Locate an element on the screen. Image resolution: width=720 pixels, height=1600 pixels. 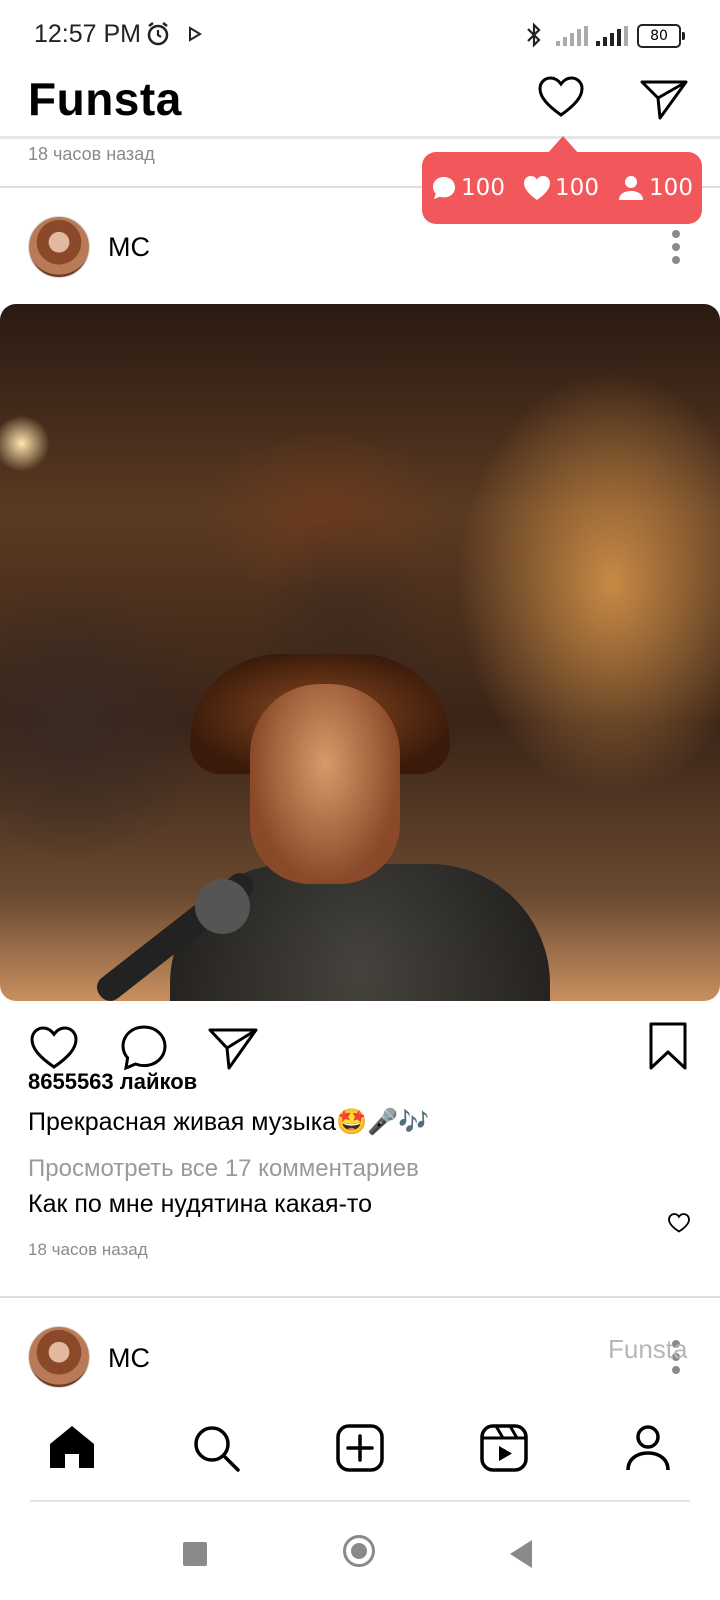
comment-like-icon is located at coordinates (679, 1223).